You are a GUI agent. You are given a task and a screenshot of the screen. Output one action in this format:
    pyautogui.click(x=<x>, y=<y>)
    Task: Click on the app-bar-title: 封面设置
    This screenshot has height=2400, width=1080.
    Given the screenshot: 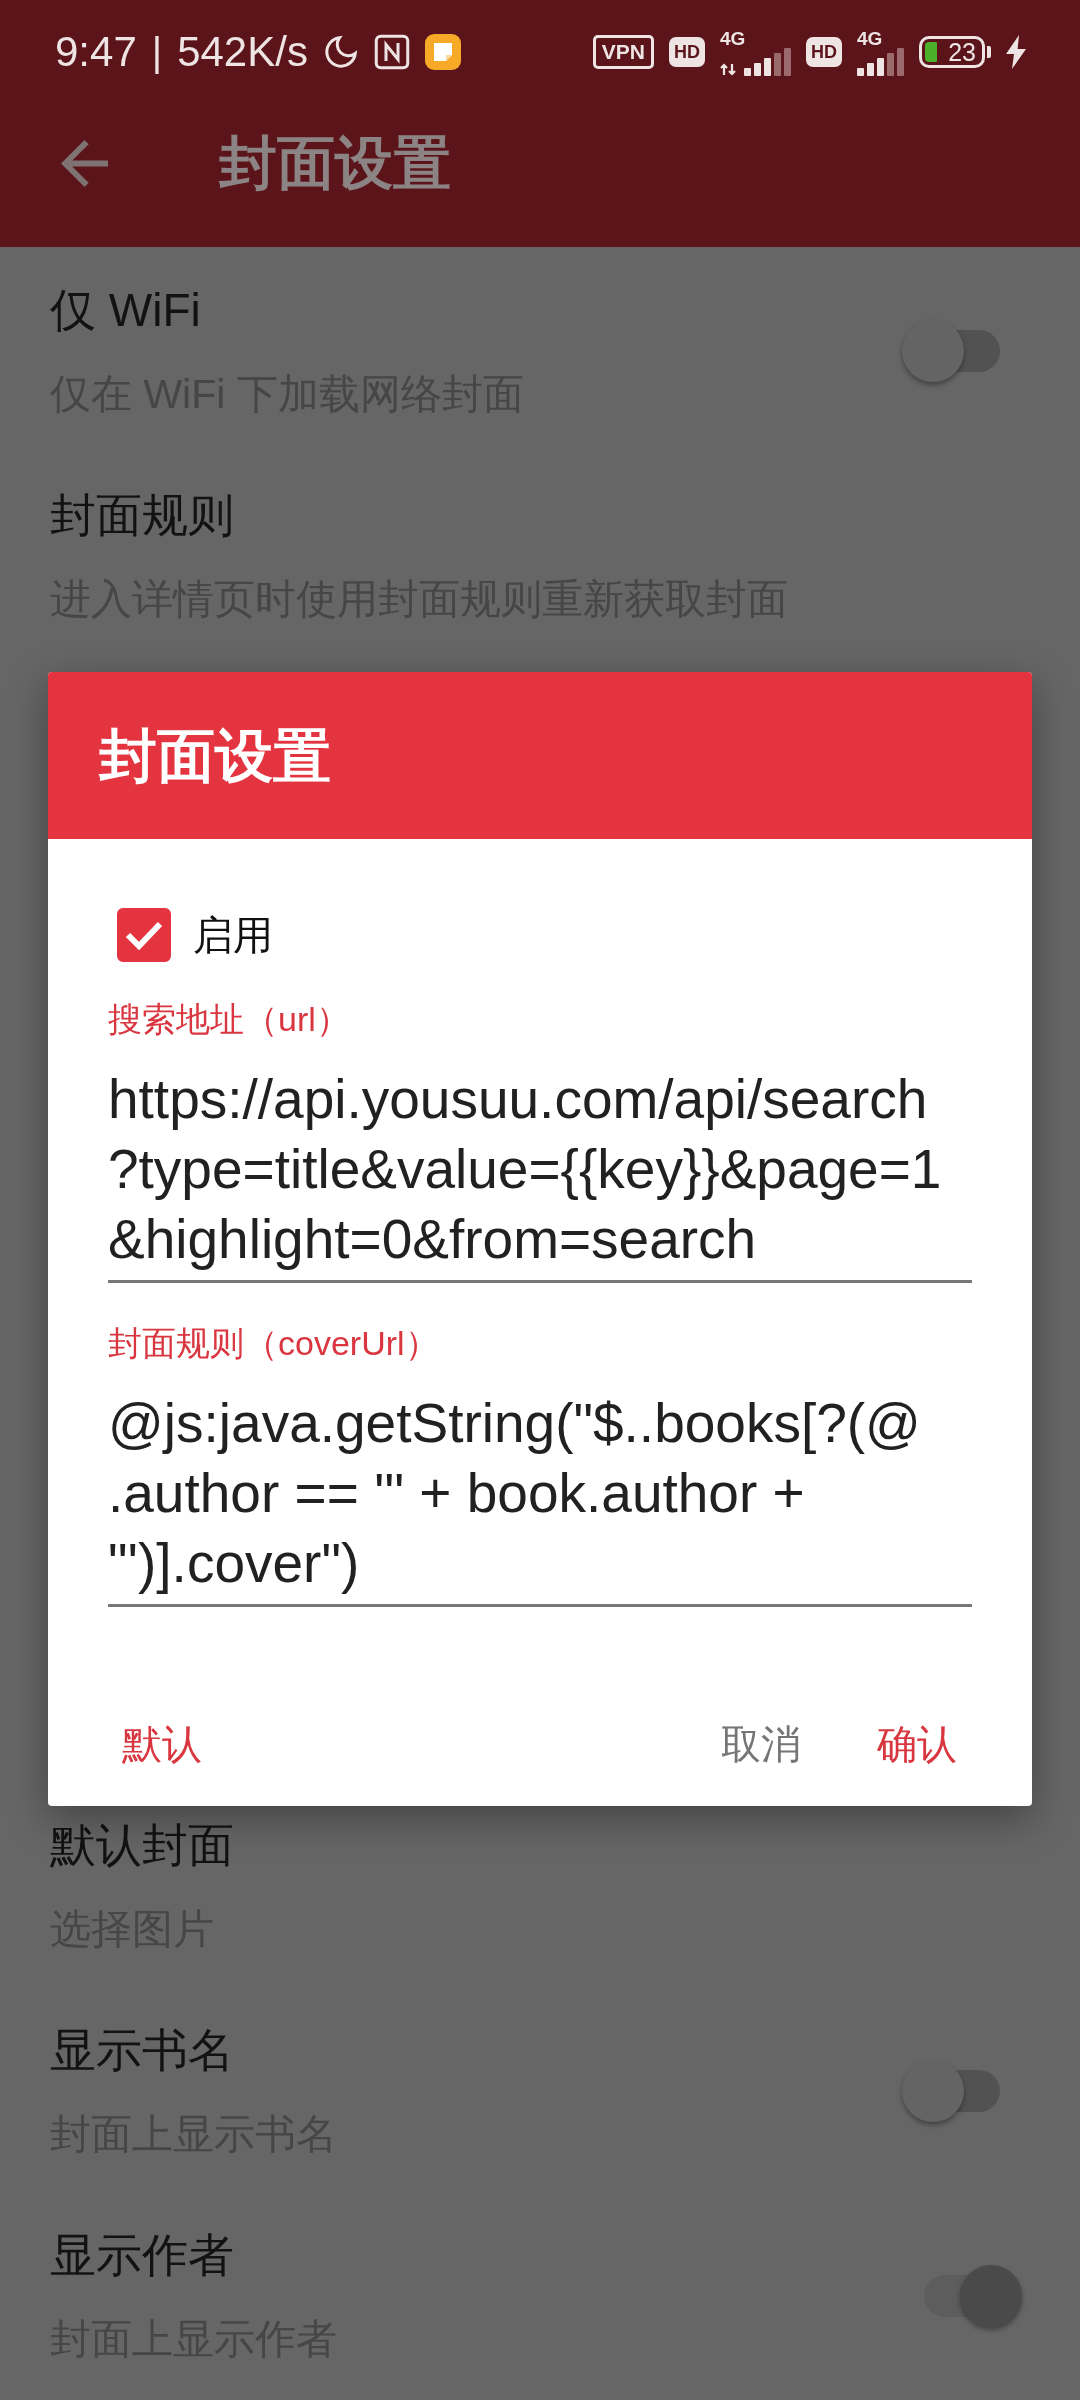 What is the action you would take?
    pyautogui.click(x=335, y=163)
    